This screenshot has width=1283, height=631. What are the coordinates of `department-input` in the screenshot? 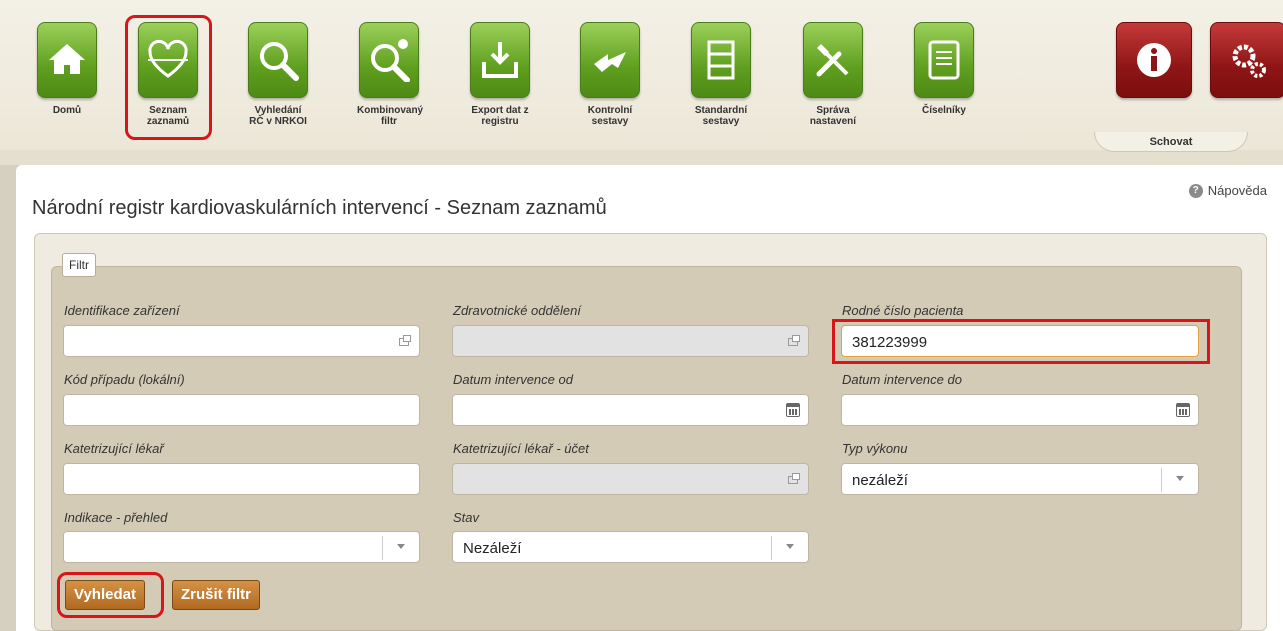 It's located at (630, 341).